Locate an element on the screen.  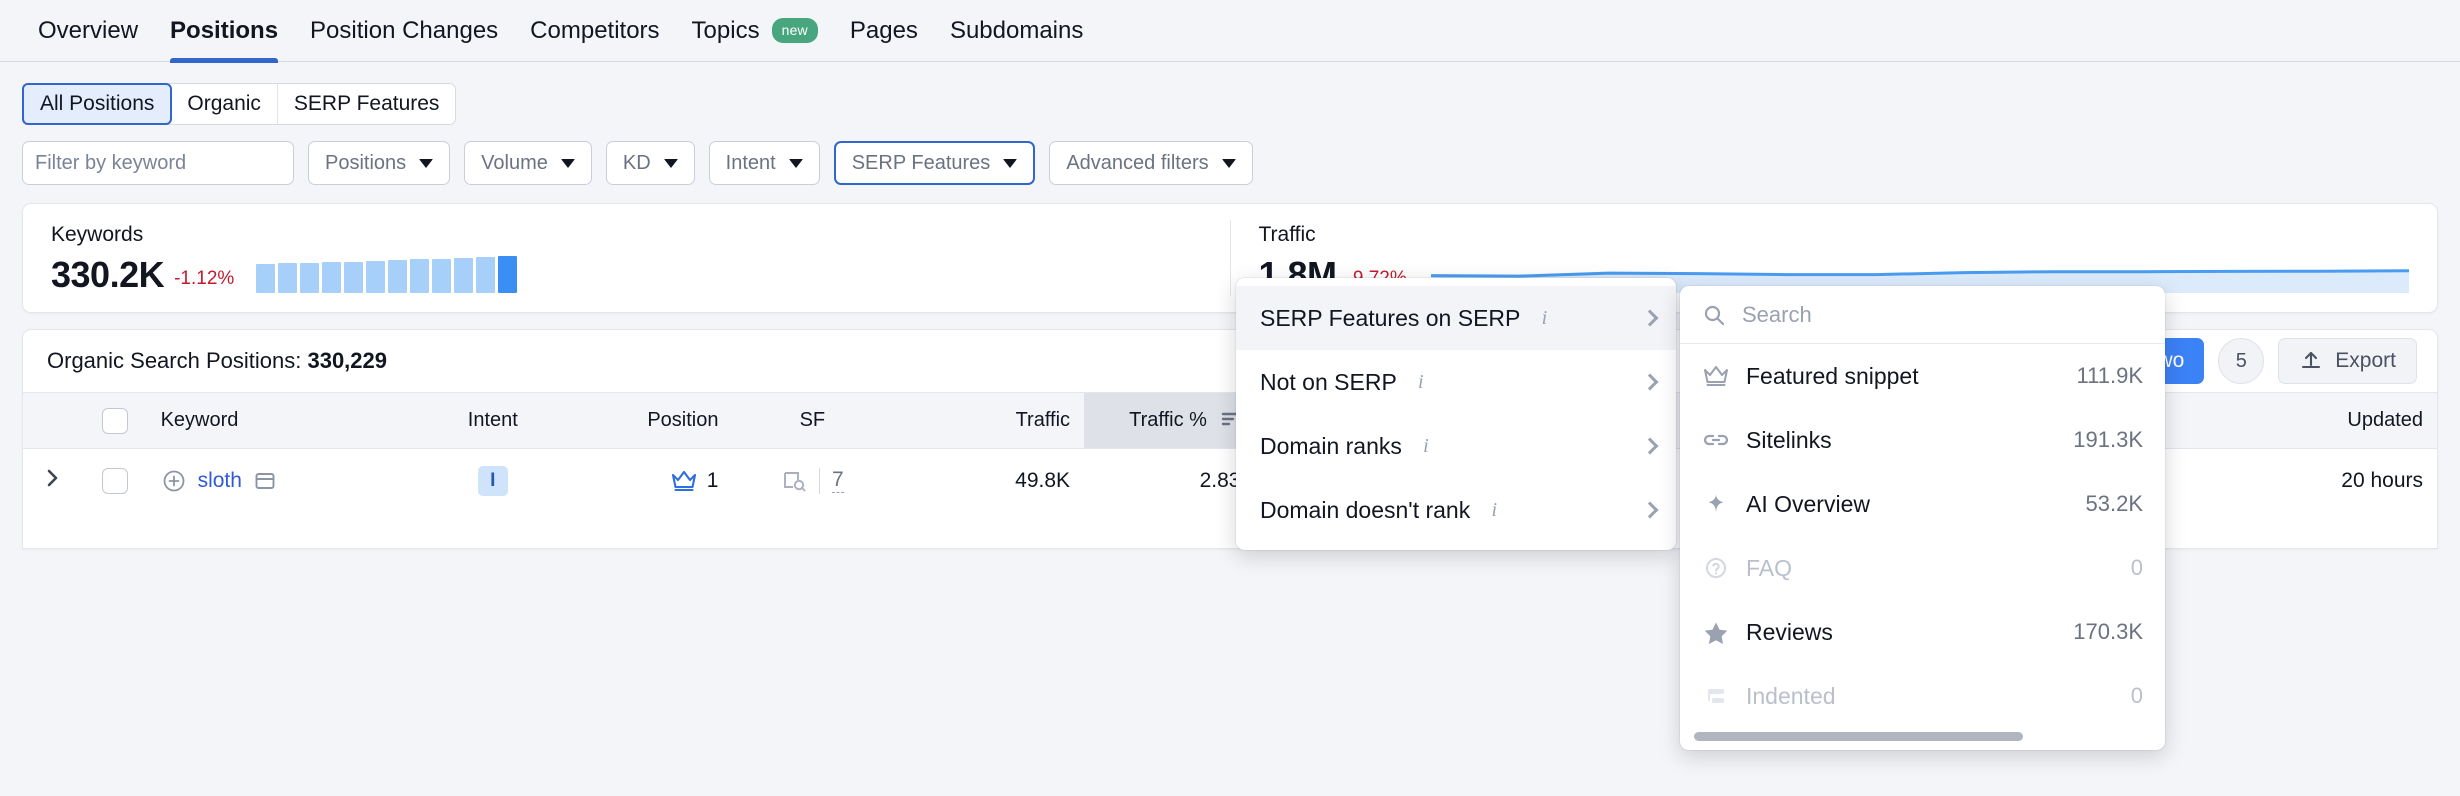
row-traffic-cell: 49.8K is located at coordinates (1043, 480).